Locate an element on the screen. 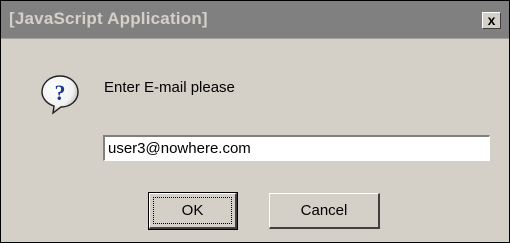 This screenshot has width=510, height=243. email-field is located at coordinates (296, 148).